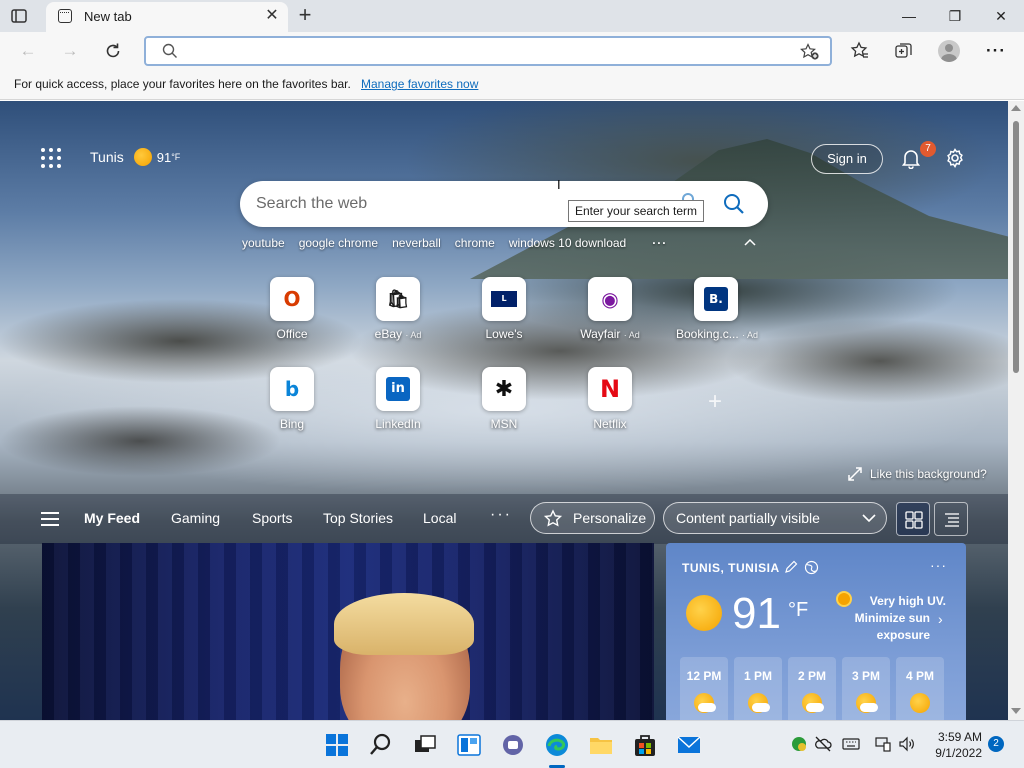  Describe the element at coordinates (891, 618) in the screenshot. I see `uv-advisory: Very high UV. Minimize sun exposure` at that location.